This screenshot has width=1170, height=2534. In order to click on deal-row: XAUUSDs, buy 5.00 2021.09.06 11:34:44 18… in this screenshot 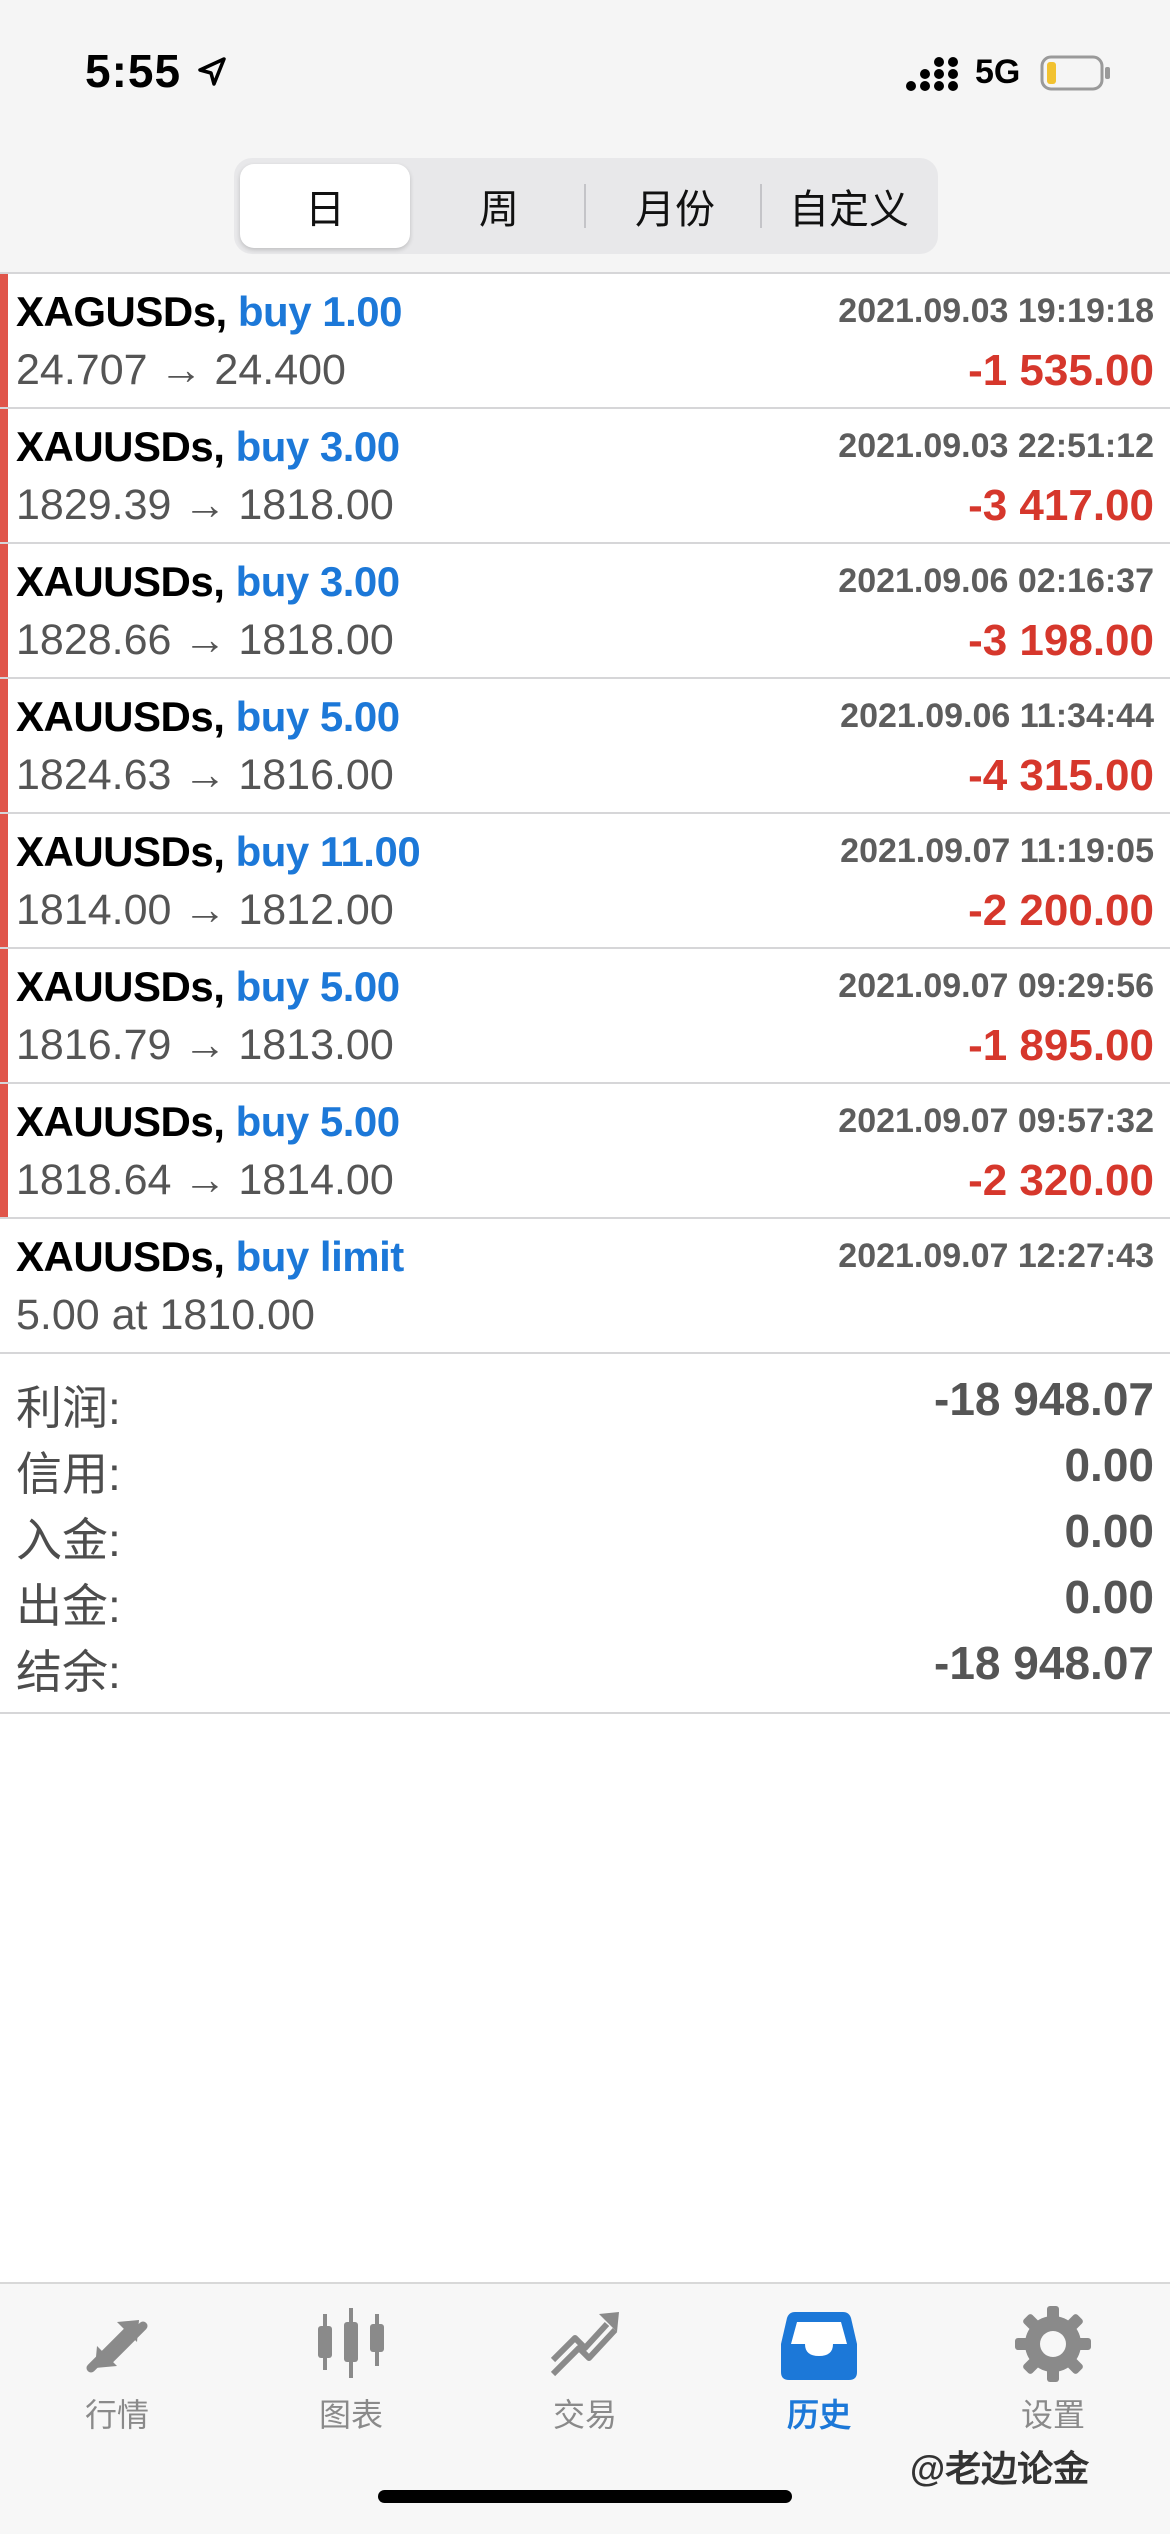, I will do `click(585, 746)`.